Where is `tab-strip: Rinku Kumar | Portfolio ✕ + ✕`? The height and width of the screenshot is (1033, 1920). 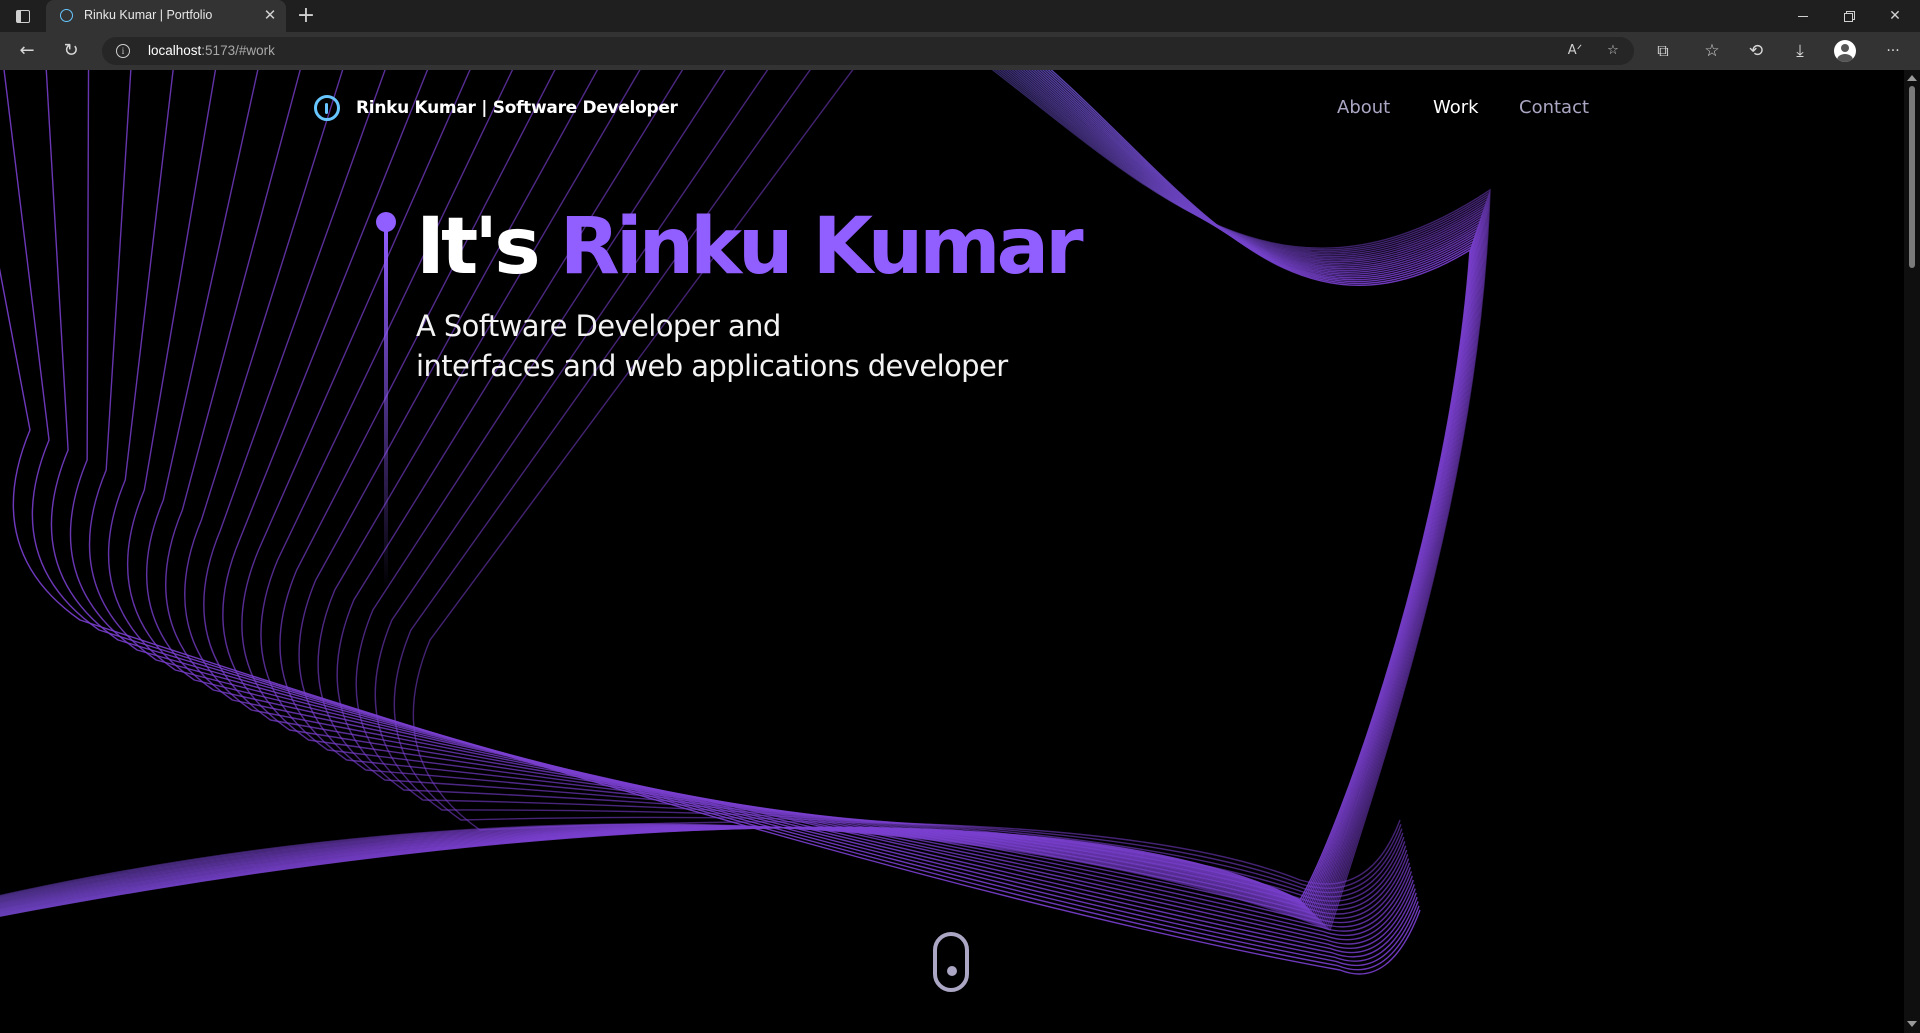
tab-strip: Rinku Kumar | Portfolio ✕ + ✕ is located at coordinates (960, 16).